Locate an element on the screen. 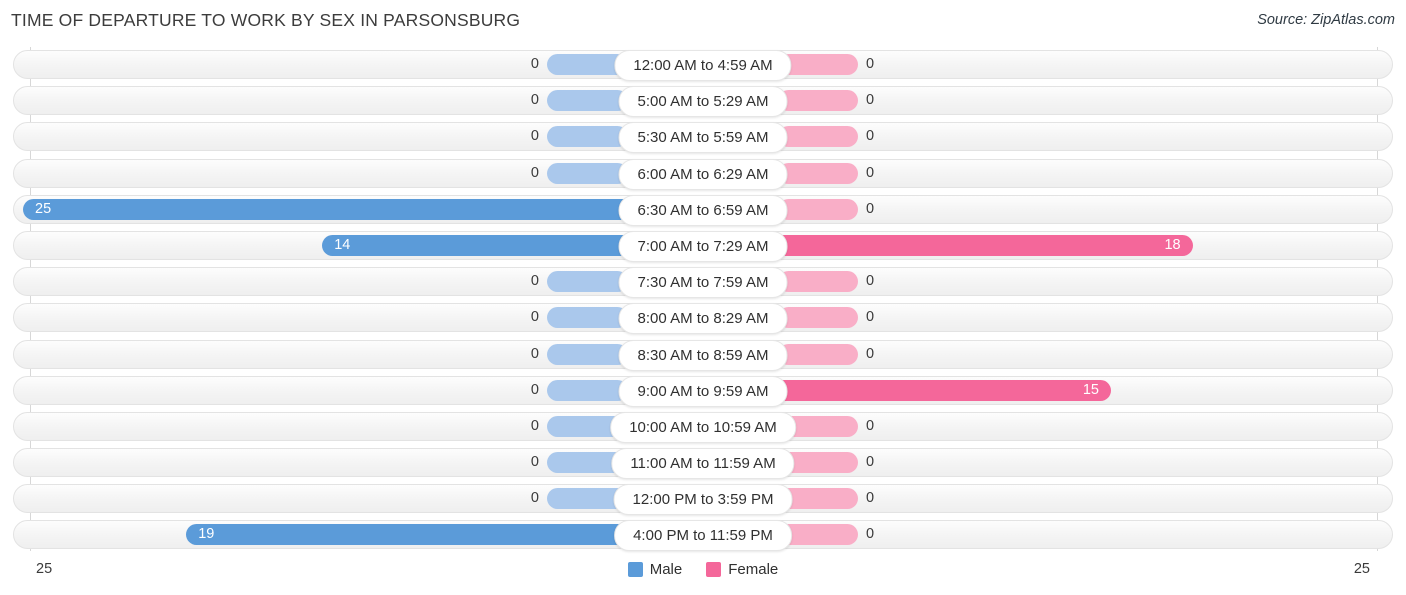 The image size is (1406, 595). chart-row: 0 0 8:30 AM to 8:59 AM is located at coordinates (703, 355).